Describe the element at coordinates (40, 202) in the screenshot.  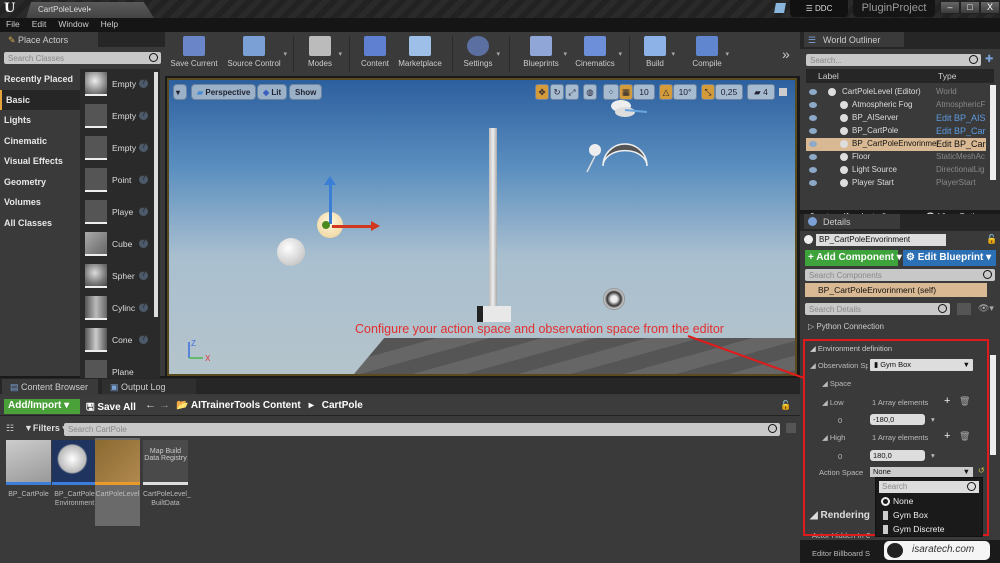
I see `category-volumes: Volumes` at that location.